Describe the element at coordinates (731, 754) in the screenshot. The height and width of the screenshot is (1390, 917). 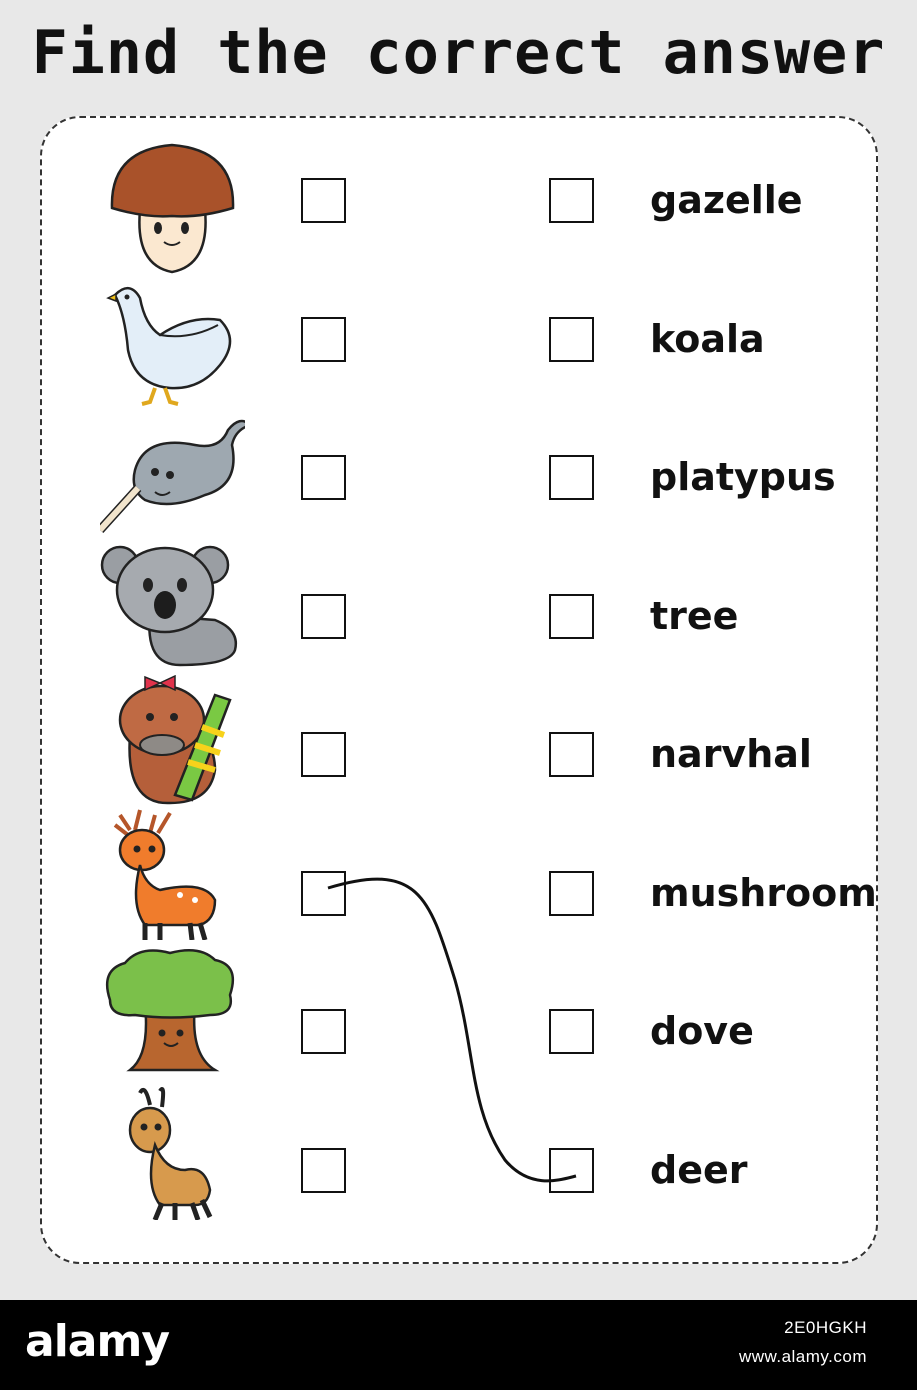
I see `answer-word: narvhal` at that location.